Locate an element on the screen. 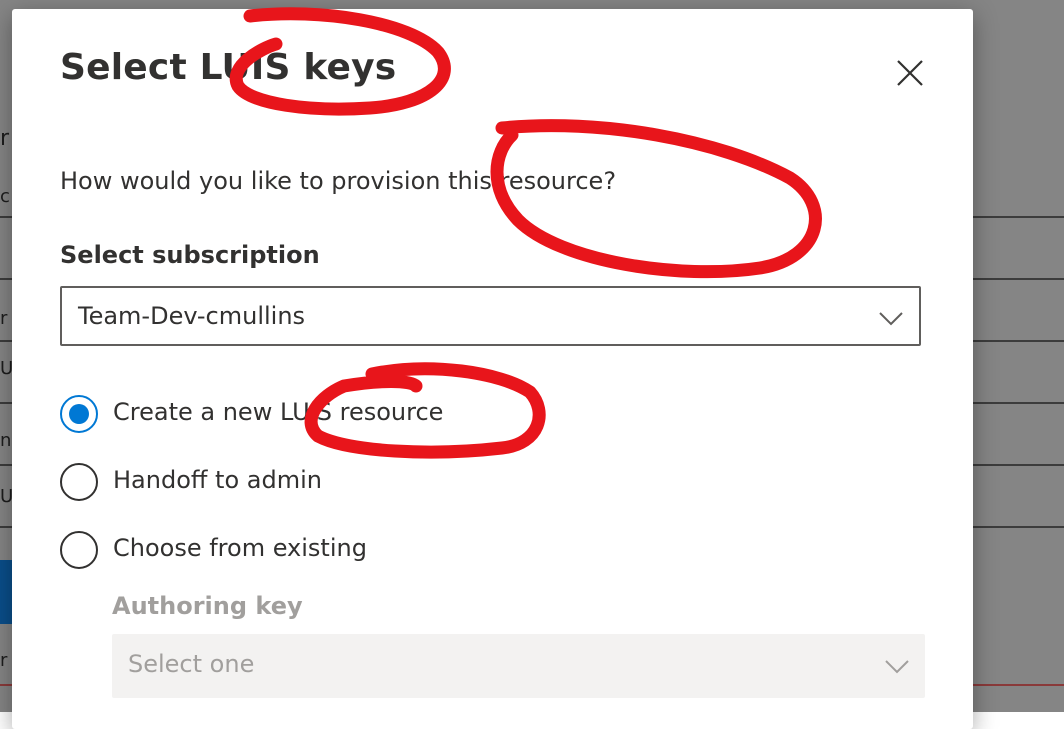 This screenshot has width=1064, height=729. background-text-fragment: c is located at coordinates (5, 196).